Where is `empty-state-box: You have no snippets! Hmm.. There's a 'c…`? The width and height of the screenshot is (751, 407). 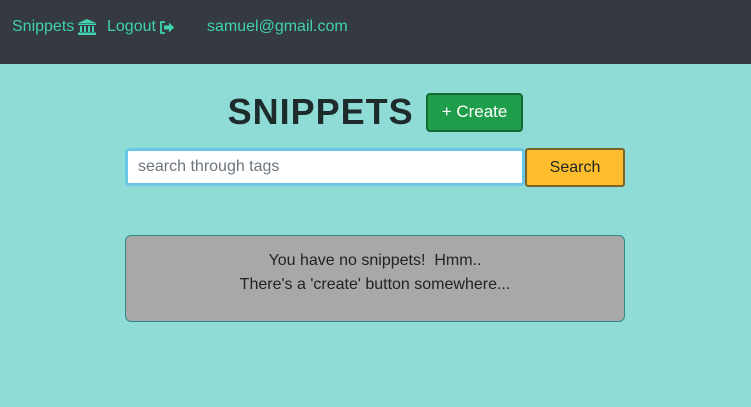
empty-state-box: You have no snippets! Hmm.. There's a 'c… is located at coordinates (375, 278).